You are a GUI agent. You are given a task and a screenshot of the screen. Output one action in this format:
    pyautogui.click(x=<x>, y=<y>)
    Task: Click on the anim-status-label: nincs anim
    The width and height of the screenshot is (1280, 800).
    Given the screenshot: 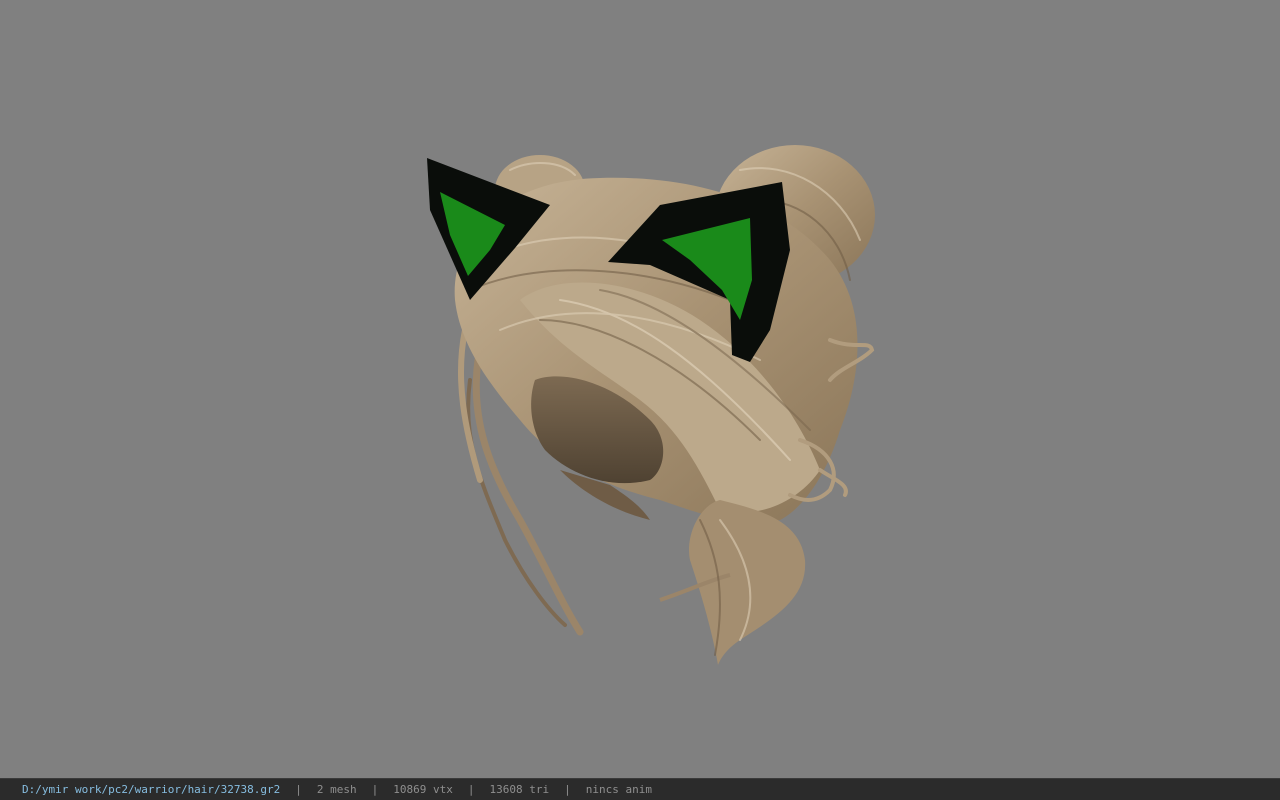 What is the action you would take?
    pyautogui.click(x=618, y=789)
    